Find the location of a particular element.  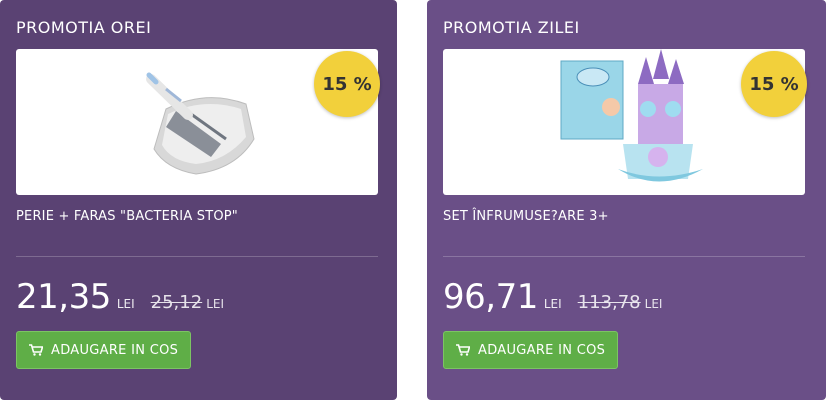

price-row: 21,35 LEI 25,12 LEI is located at coordinates (198, 297).